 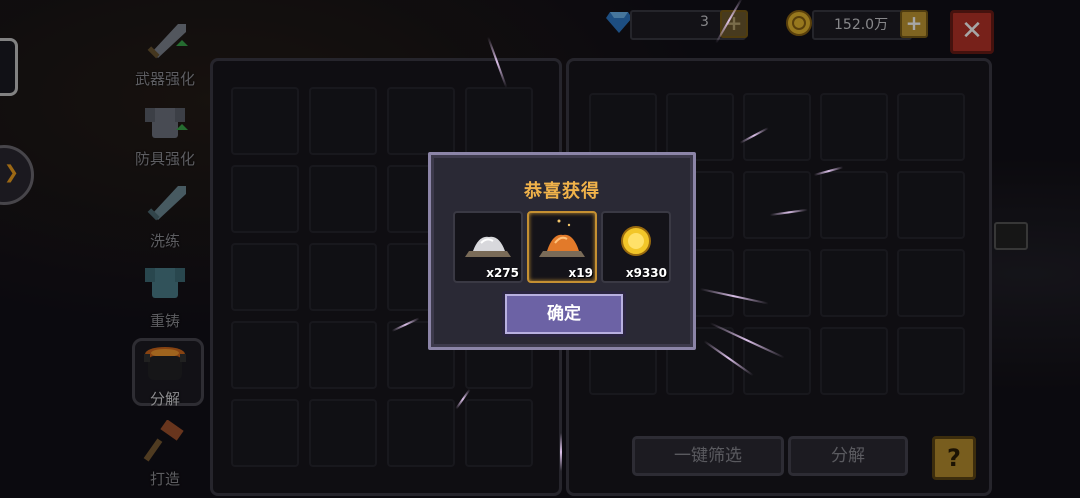 I want to click on reward-item: x9330, so click(x=636, y=247).